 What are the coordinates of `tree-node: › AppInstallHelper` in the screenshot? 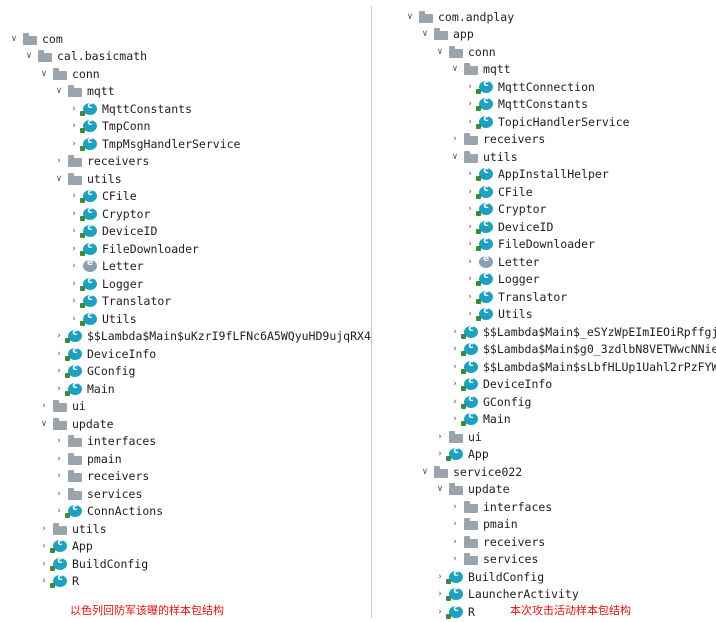 It's located at (545, 174).